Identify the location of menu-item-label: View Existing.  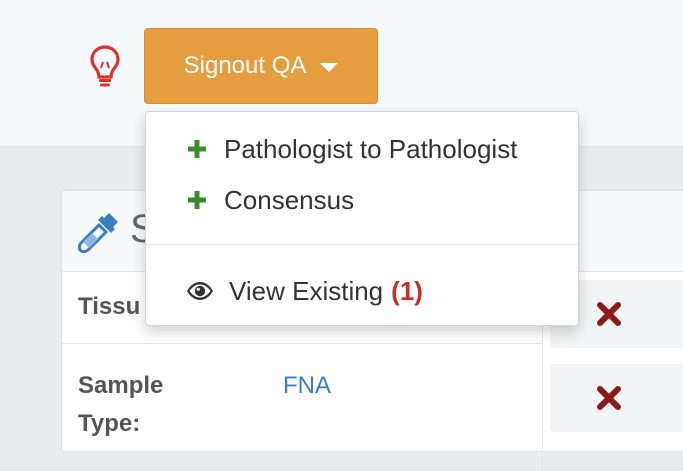
(306, 290).